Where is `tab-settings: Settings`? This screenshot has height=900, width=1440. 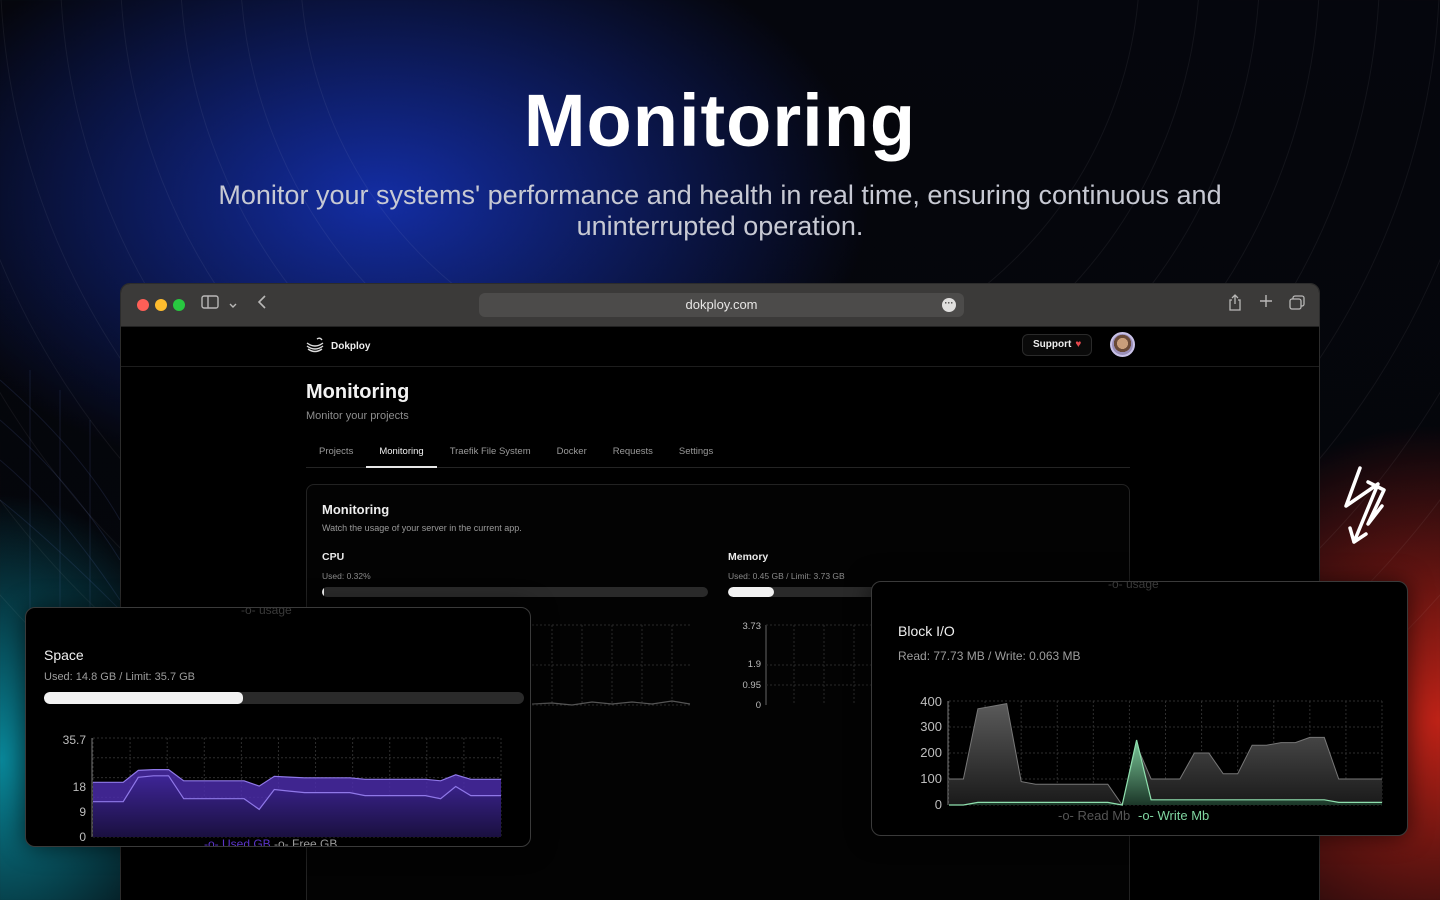 tab-settings: Settings is located at coordinates (696, 454).